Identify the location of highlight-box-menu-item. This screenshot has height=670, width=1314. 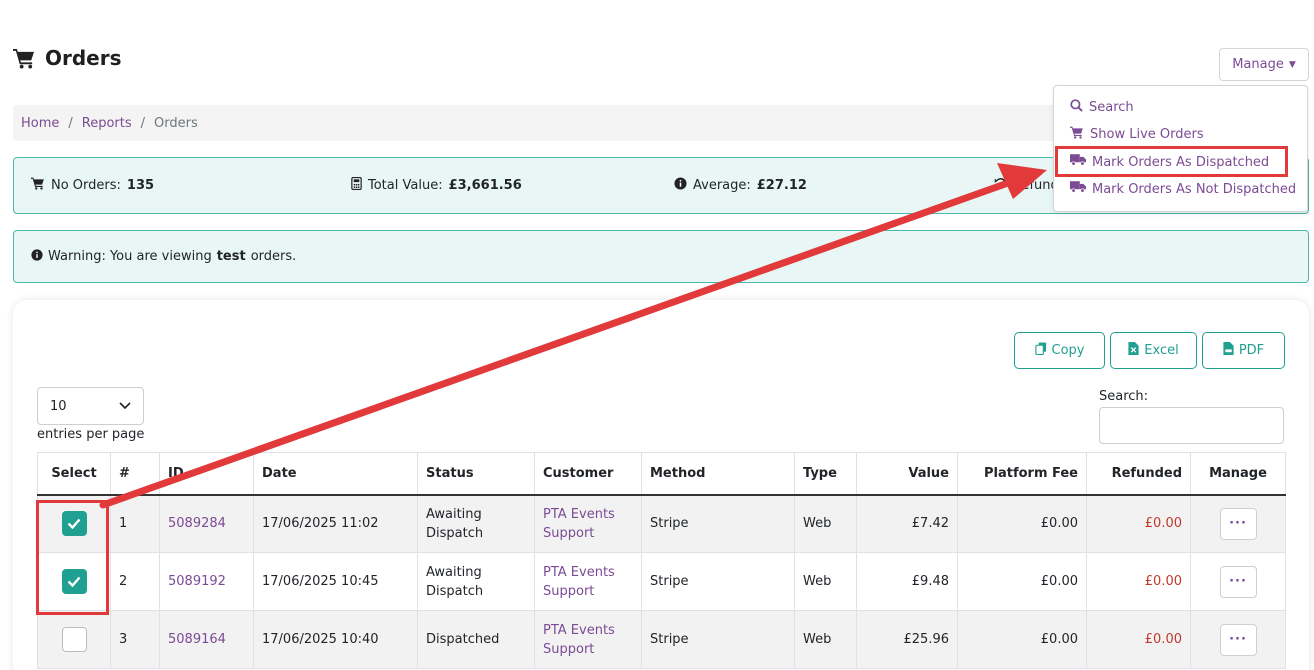
(1171, 161).